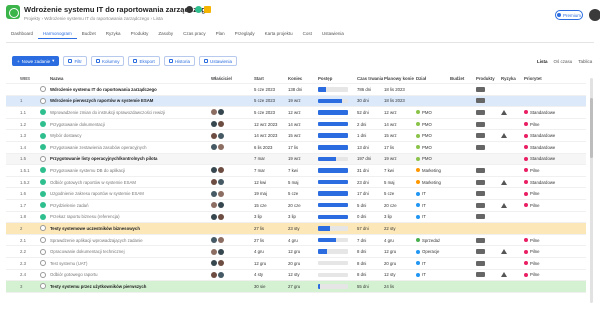 The image size is (600, 313). What do you see at coordinates (22, 35) in the screenshot?
I see `tab-0: Dashboard` at bounding box center [22, 35].